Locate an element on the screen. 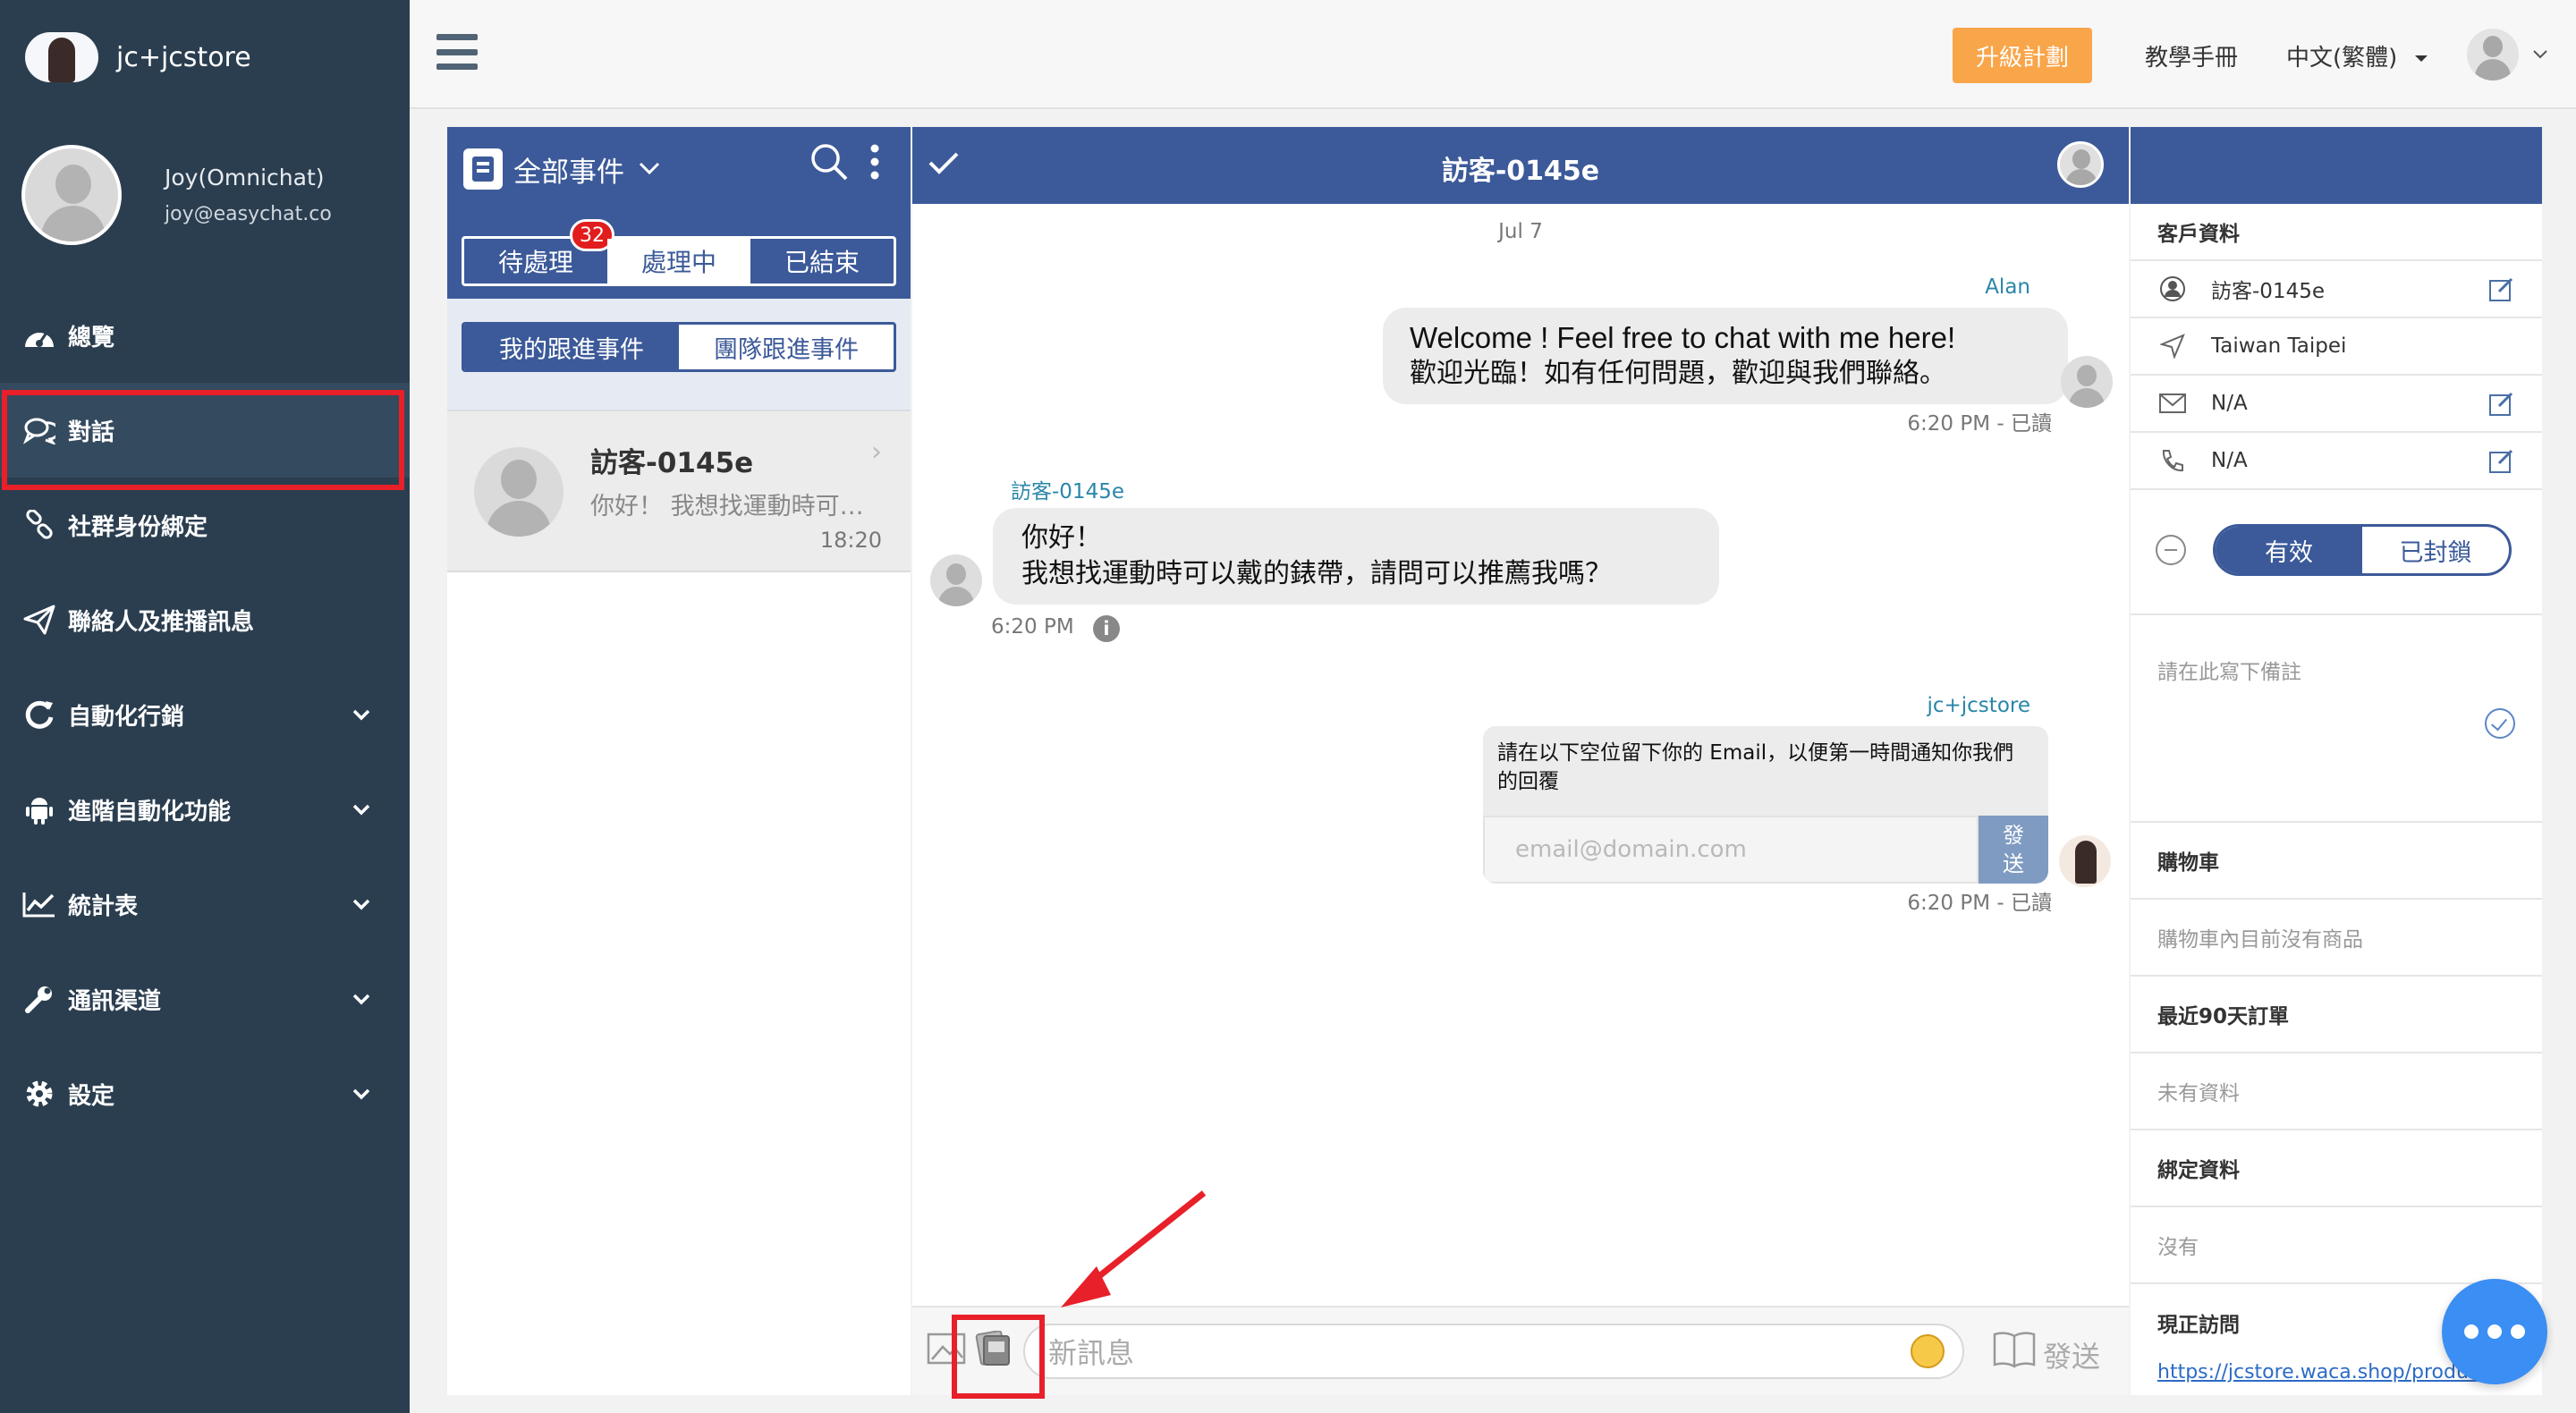 The width and height of the screenshot is (2576, 1413). tab-label: 已結束 is located at coordinates (822, 262).